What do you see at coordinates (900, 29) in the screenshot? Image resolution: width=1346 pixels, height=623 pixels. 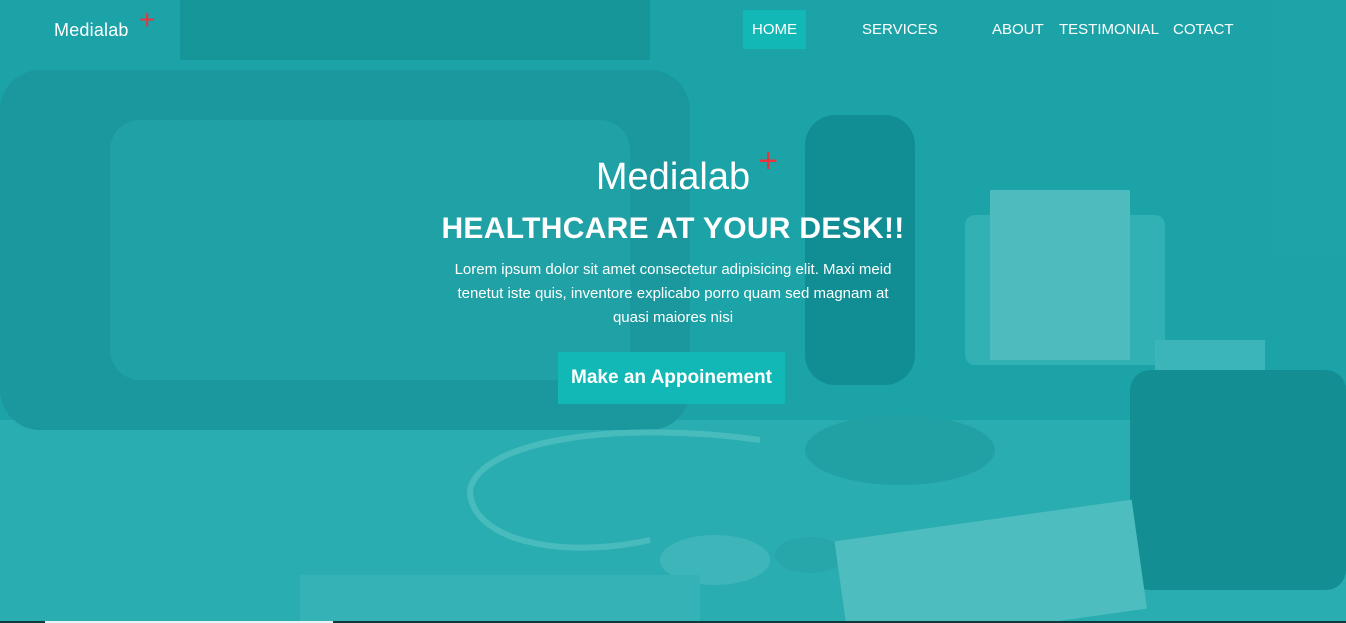 I see `nav-item-services: SERVICES` at bounding box center [900, 29].